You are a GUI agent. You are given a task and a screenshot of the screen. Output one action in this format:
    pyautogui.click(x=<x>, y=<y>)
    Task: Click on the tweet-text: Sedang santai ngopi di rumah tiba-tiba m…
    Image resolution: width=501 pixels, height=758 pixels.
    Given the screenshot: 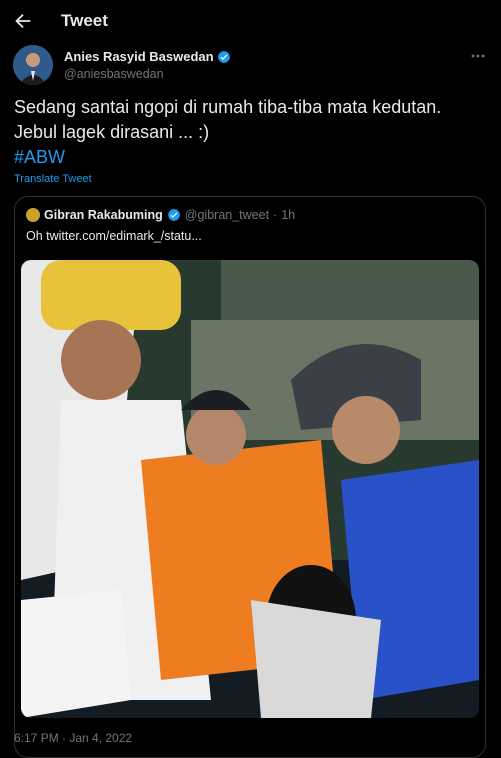 What is the action you would take?
    pyautogui.click(x=249, y=132)
    